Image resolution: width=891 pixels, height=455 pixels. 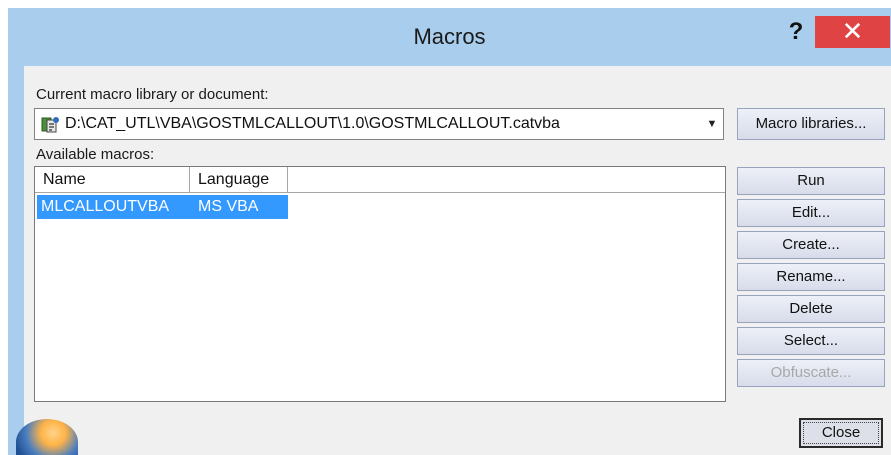 I want to click on macro-language-cell: MS VBA, so click(x=228, y=206).